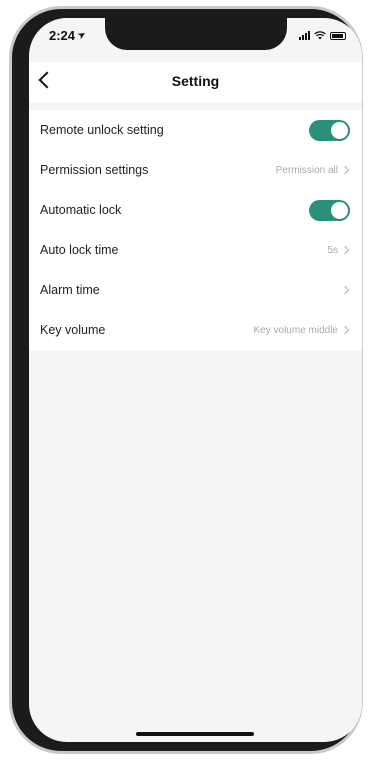  I want to click on setting-label: Auto lock time, so click(79, 250).